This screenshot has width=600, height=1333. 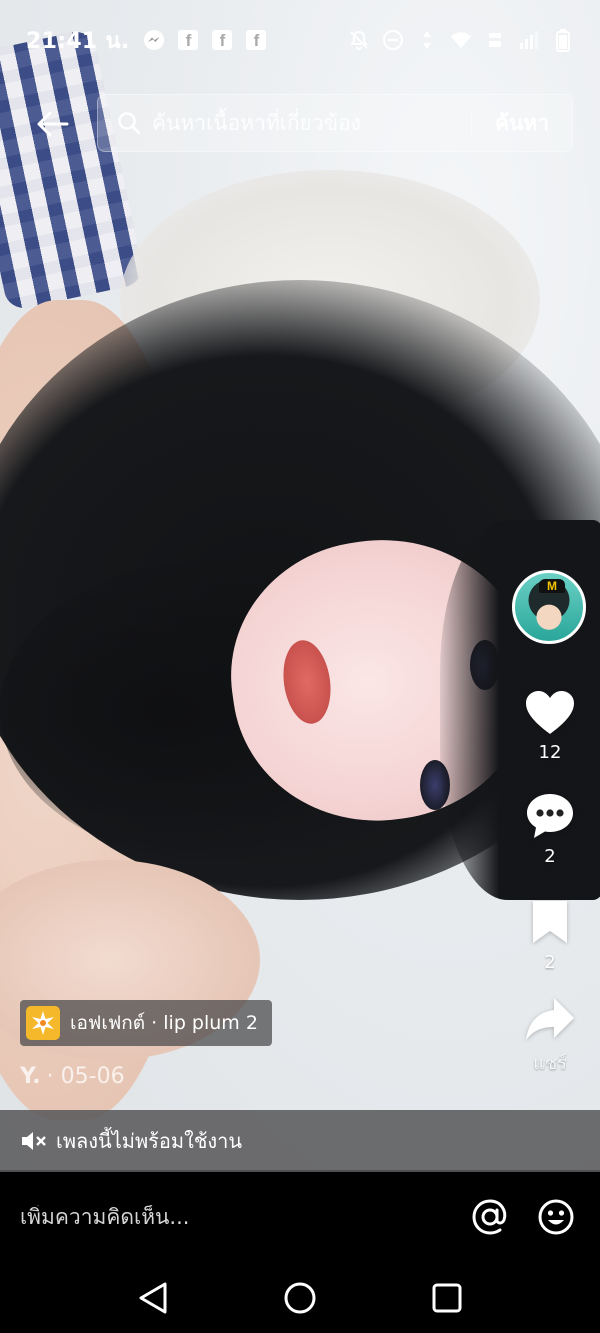 I want to click on search-button: ค้นหา, so click(x=522, y=123).